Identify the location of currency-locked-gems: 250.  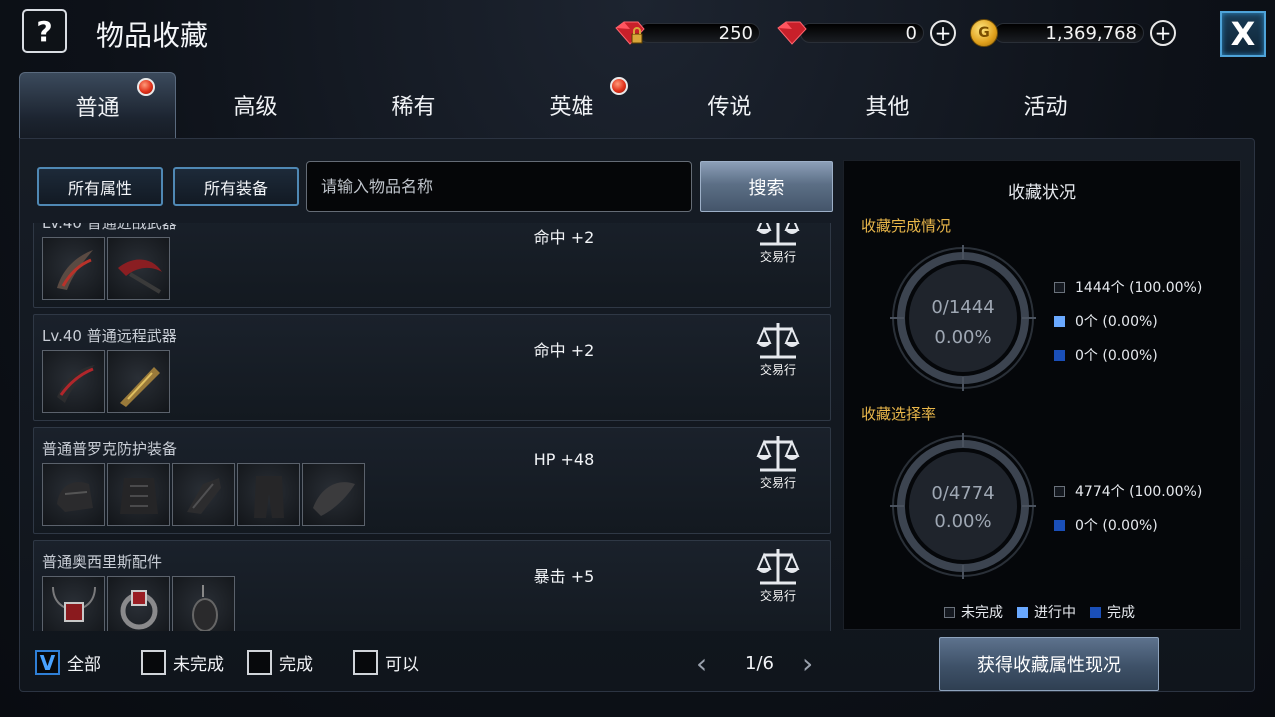
(686, 33).